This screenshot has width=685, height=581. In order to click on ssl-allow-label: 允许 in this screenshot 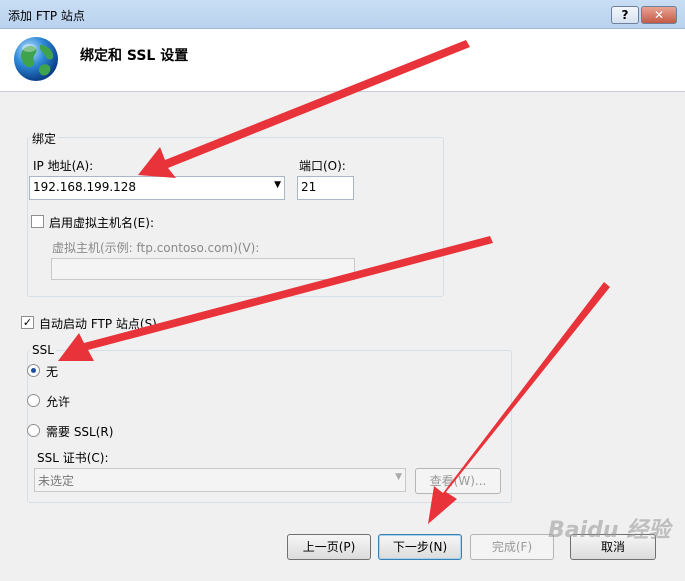, I will do `click(58, 402)`.